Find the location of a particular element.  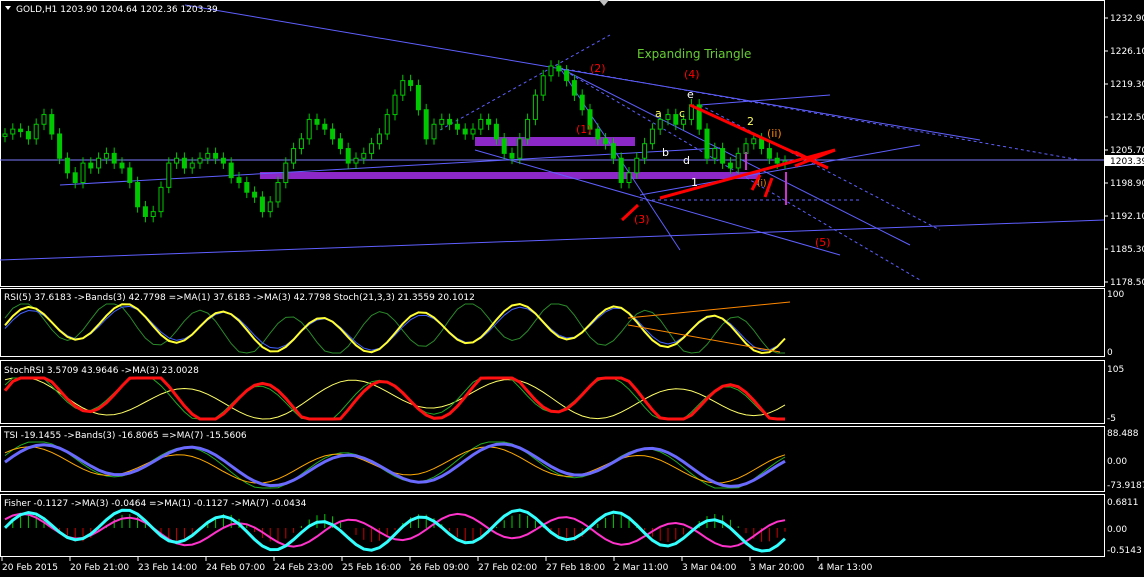

wave-label-ii: (ii) is located at coordinates (774, 133).